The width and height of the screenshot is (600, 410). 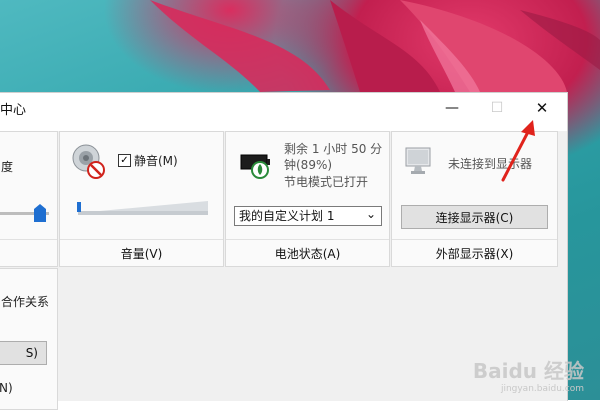 What do you see at coordinates (40, 213) in the screenshot?
I see `brightness-slider-thumb` at bounding box center [40, 213].